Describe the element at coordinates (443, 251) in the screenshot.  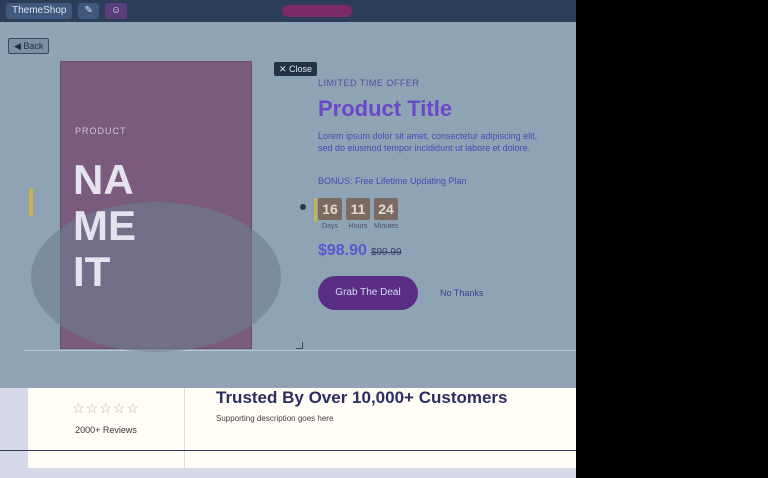
I see `price-row: $98.90 $99.99` at that location.